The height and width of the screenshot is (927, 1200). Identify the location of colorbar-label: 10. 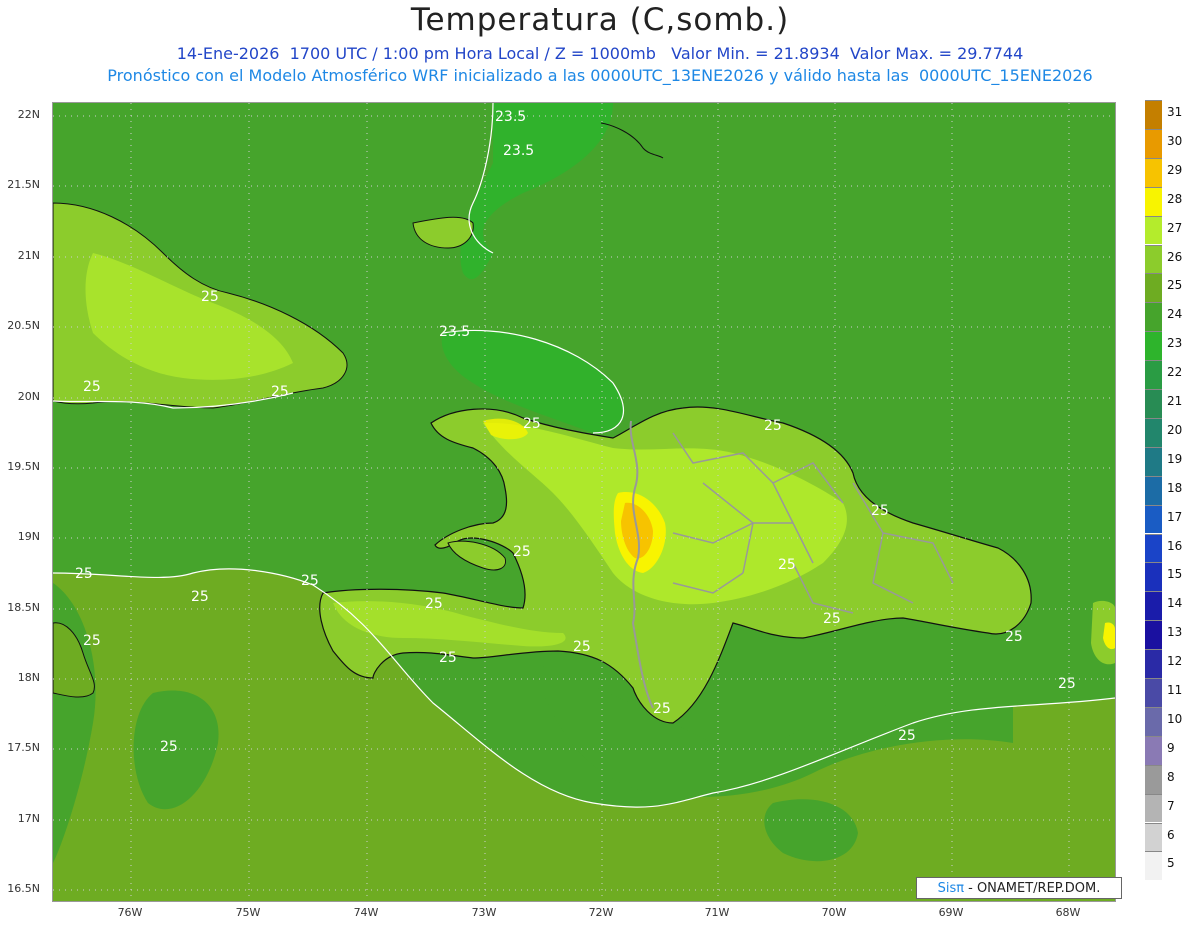
(1175, 718).